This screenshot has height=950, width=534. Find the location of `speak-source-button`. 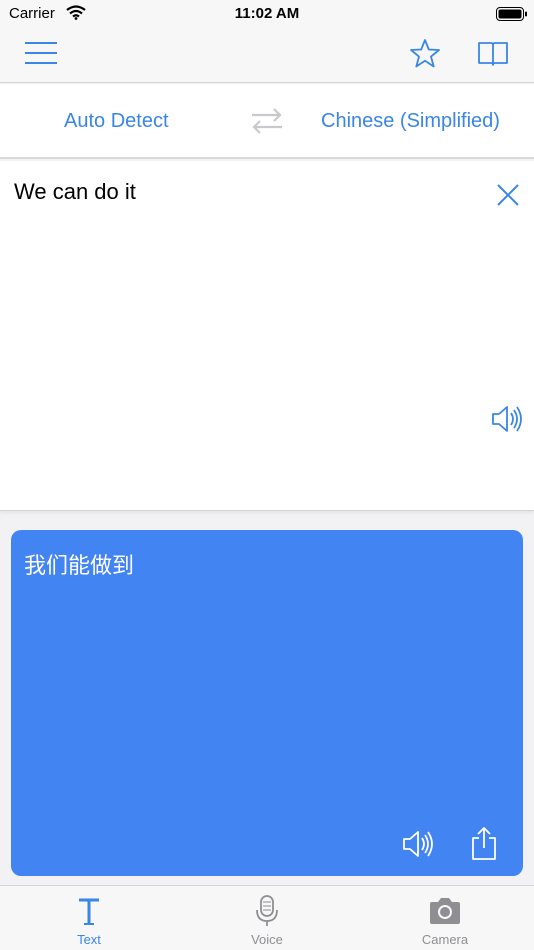

speak-source-button is located at coordinates (508, 419).